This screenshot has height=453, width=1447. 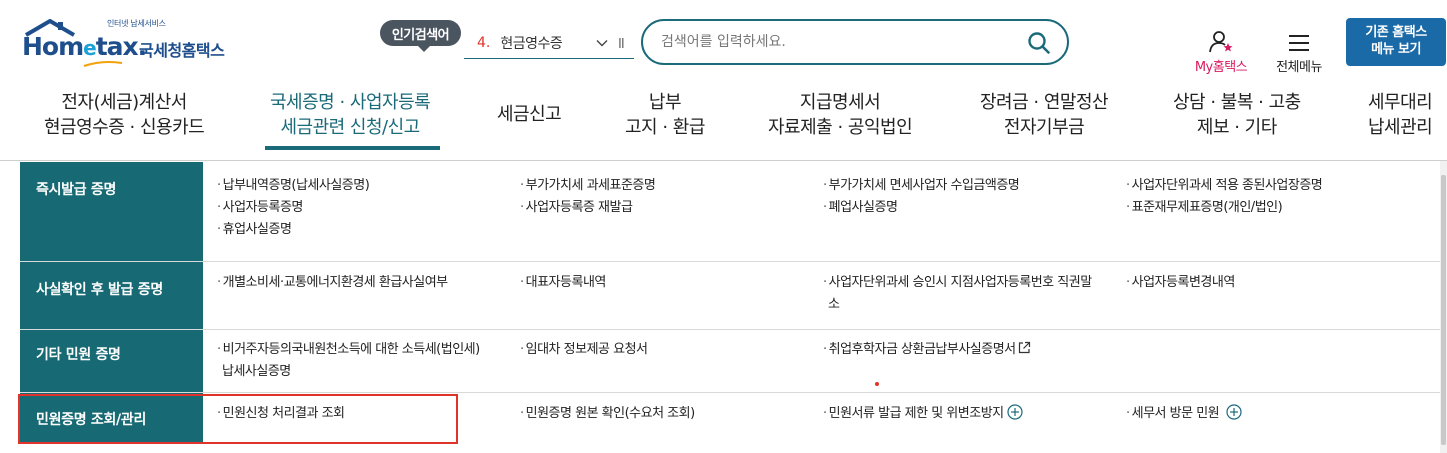 I want to click on user-icon, so click(x=1221, y=42).